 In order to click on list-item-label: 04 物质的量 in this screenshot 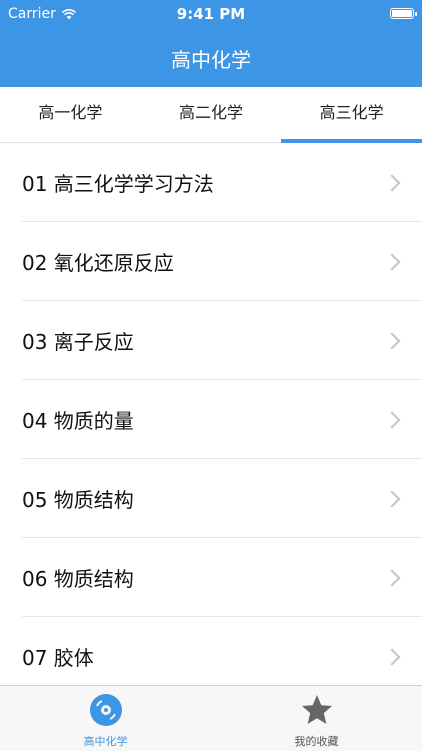, I will do `click(78, 421)`.